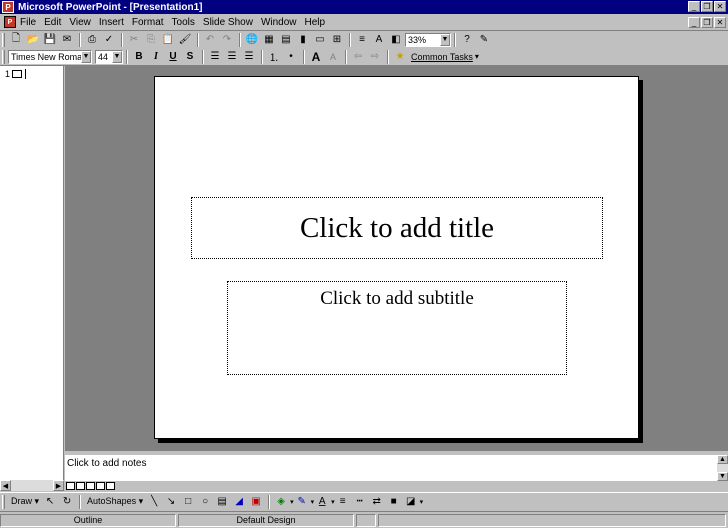 The height and width of the screenshot is (528, 728). Describe the element at coordinates (442, 57) in the screenshot. I see `common-tasks-button: Common Tasks` at that location.